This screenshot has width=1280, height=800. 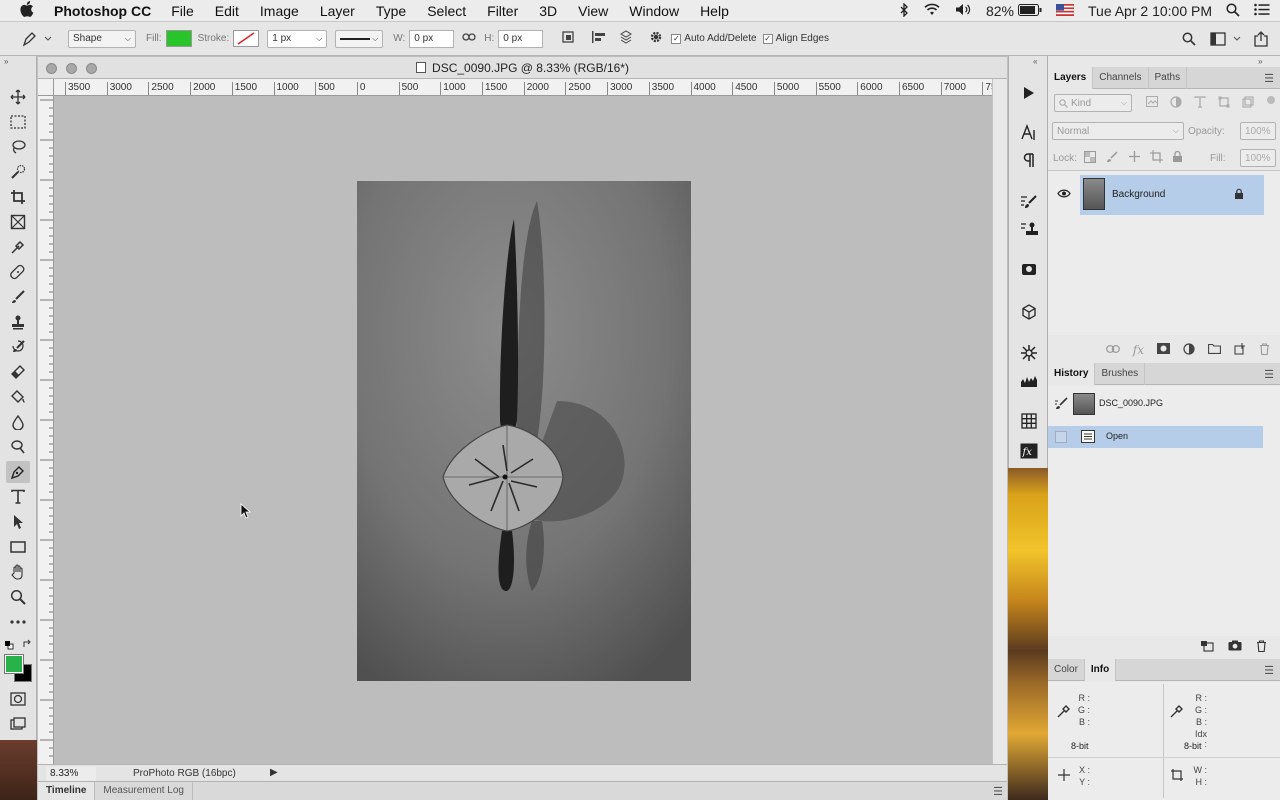 What do you see at coordinates (1261, 647) in the screenshot?
I see `delete-state-icon` at bounding box center [1261, 647].